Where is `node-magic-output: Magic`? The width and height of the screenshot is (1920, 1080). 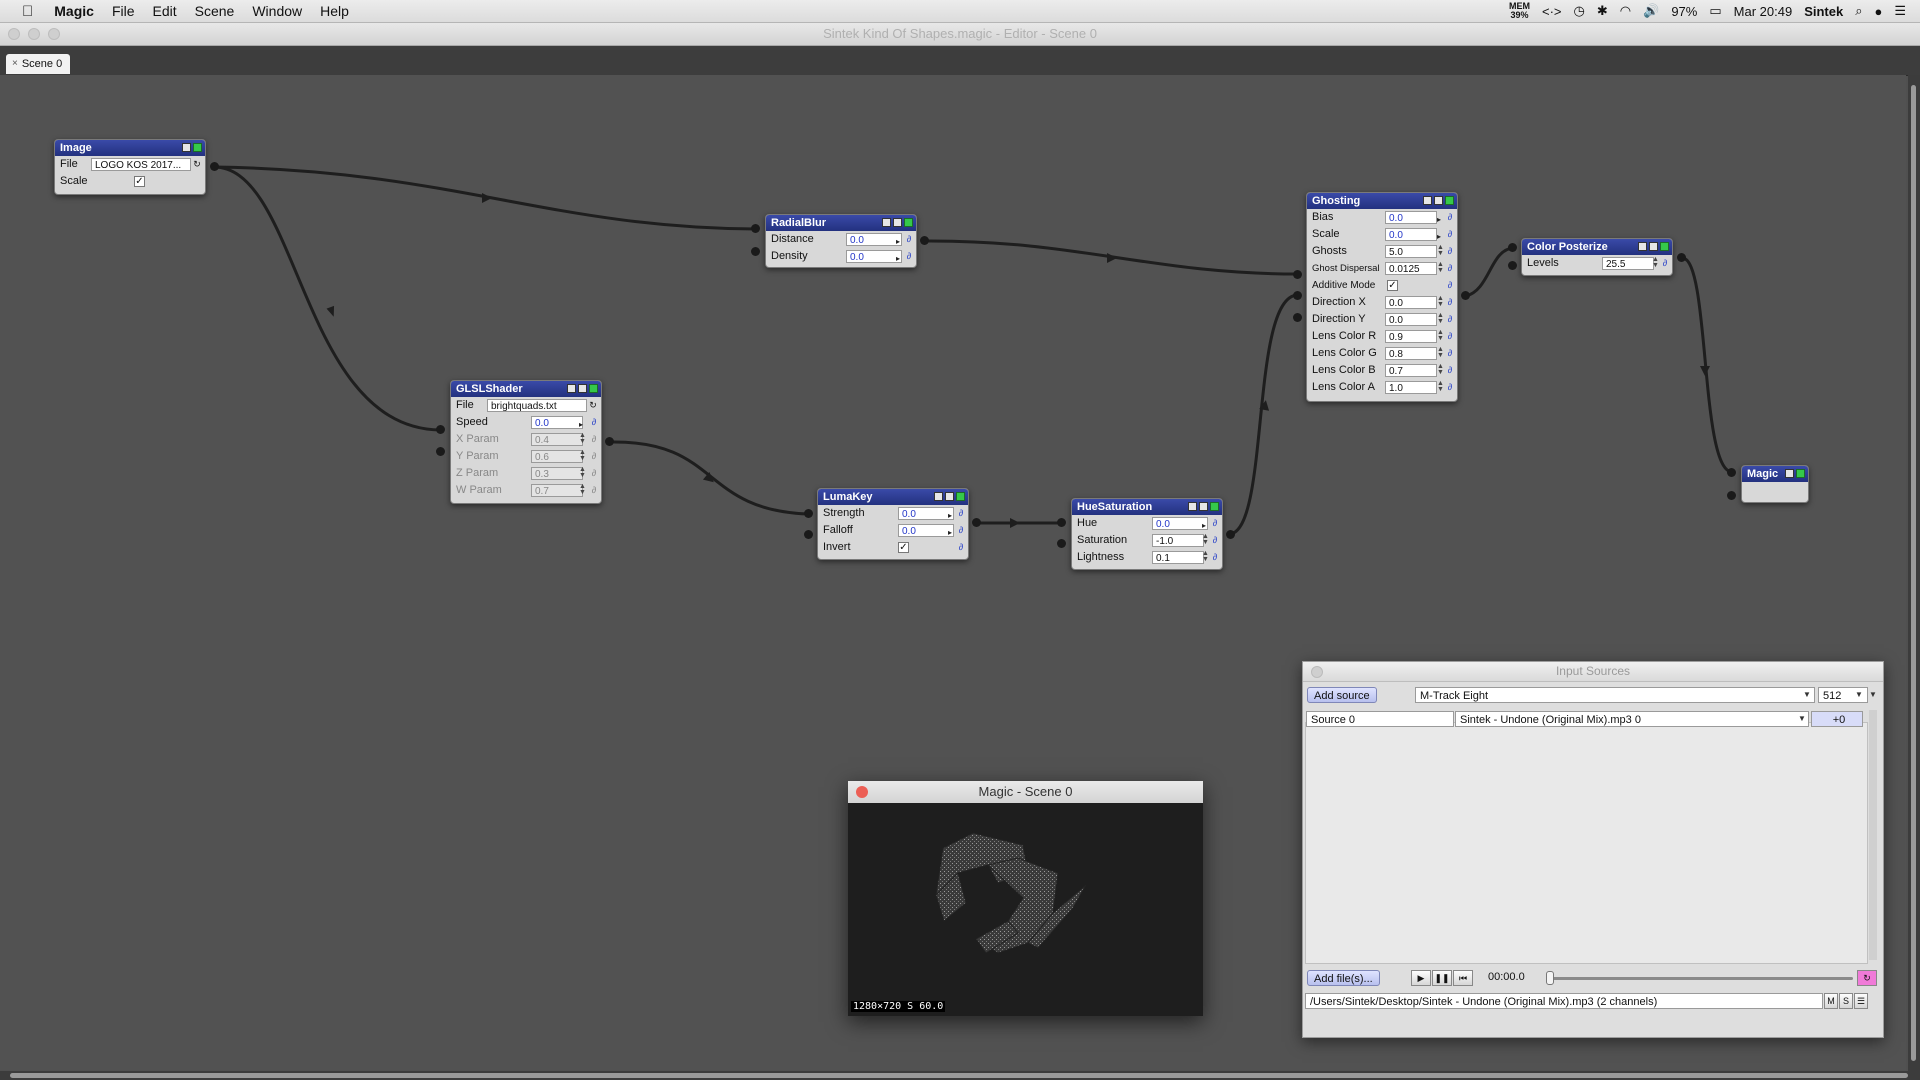
node-magic-output: Magic is located at coordinates (1775, 484).